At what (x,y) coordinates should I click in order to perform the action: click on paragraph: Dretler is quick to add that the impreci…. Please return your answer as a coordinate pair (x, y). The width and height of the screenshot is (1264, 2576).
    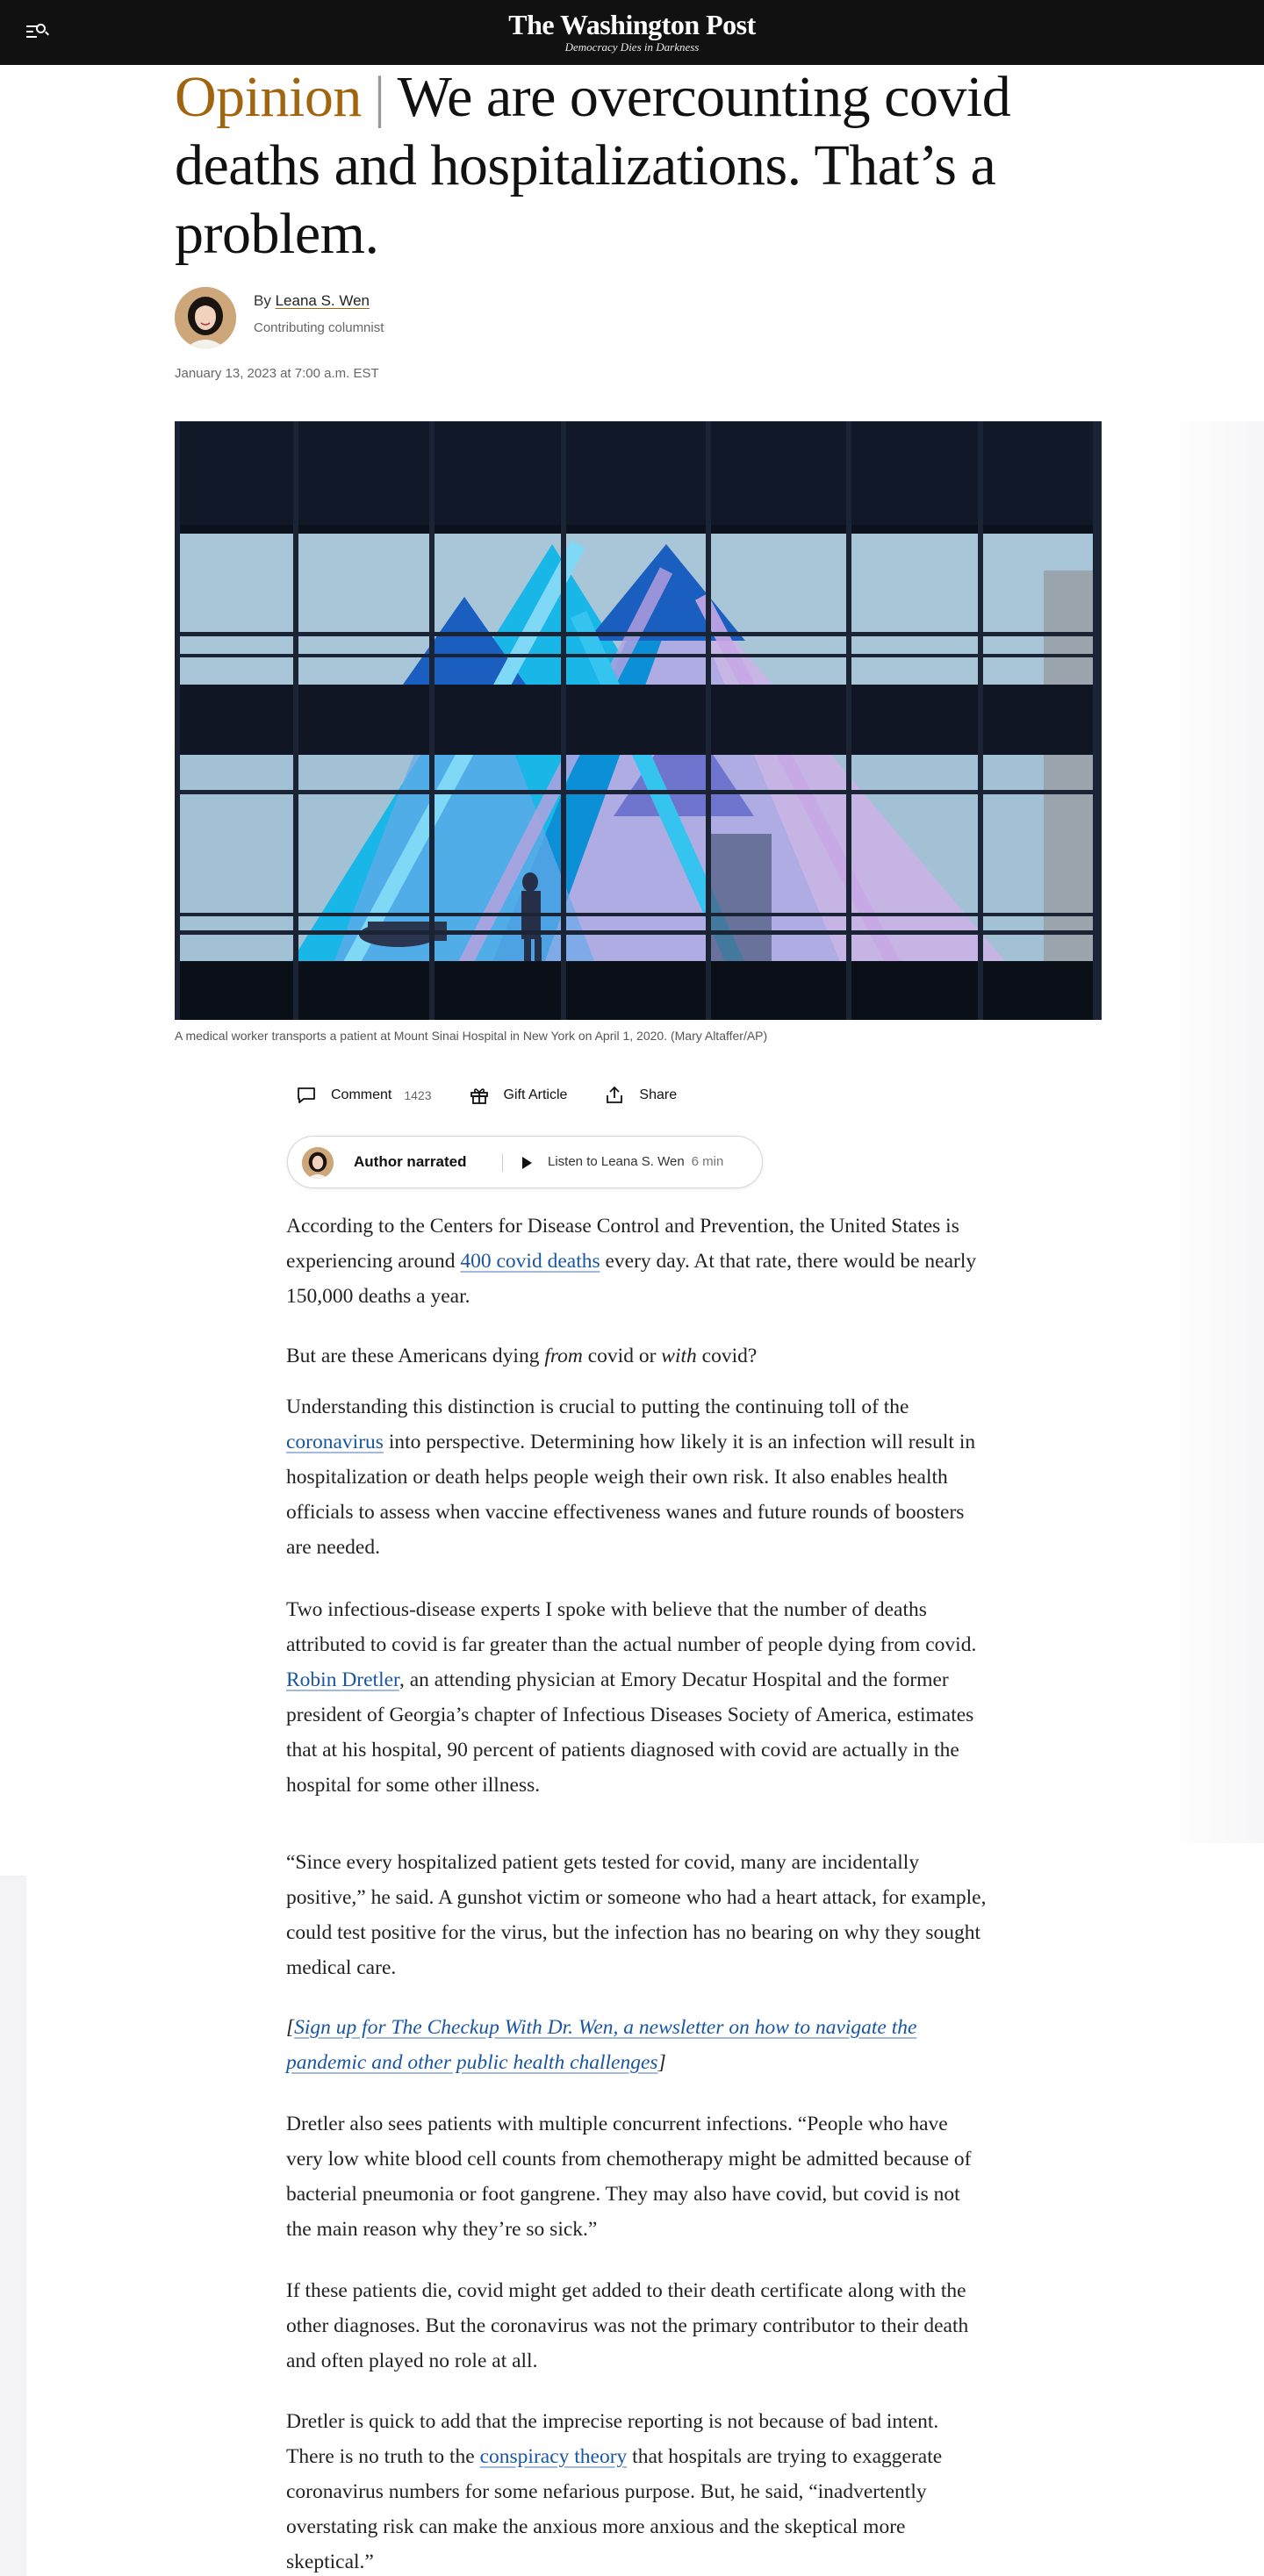
    Looking at the image, I should click on (637, 2490).